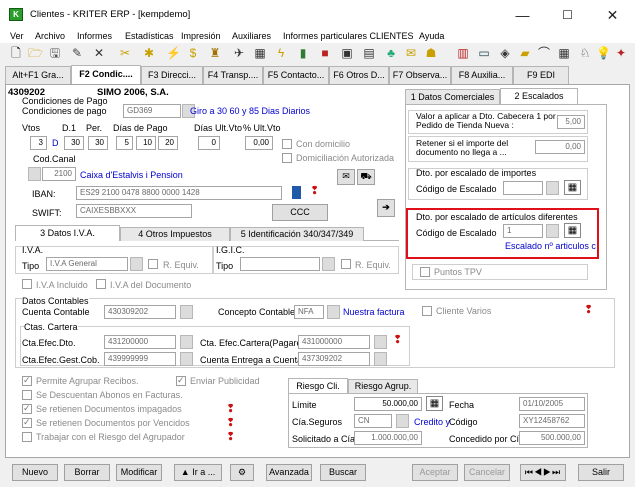 Image resolution: width=635 pixels, height=487 pixels. I want to click on contables-help-icon: ❢, so click(588, 310).